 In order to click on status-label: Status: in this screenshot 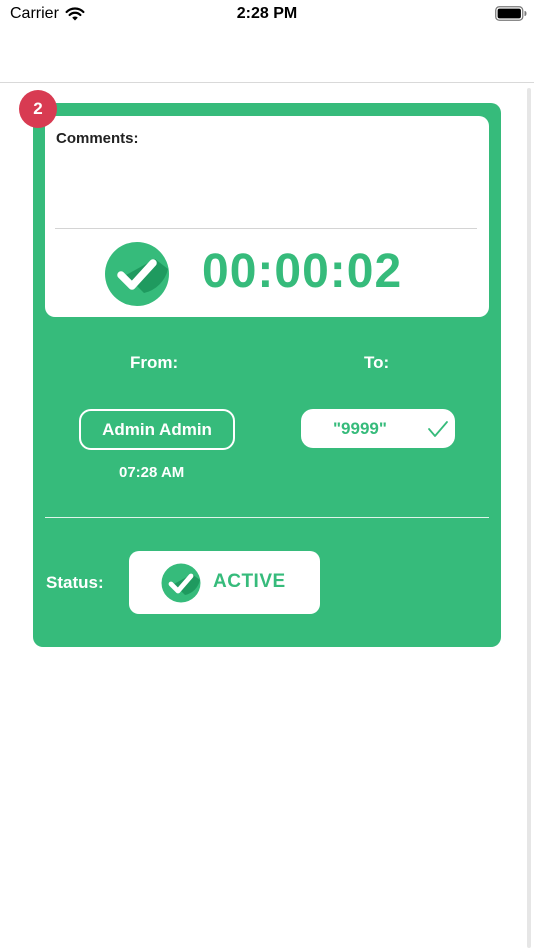, I will do `click(75, 582)`.